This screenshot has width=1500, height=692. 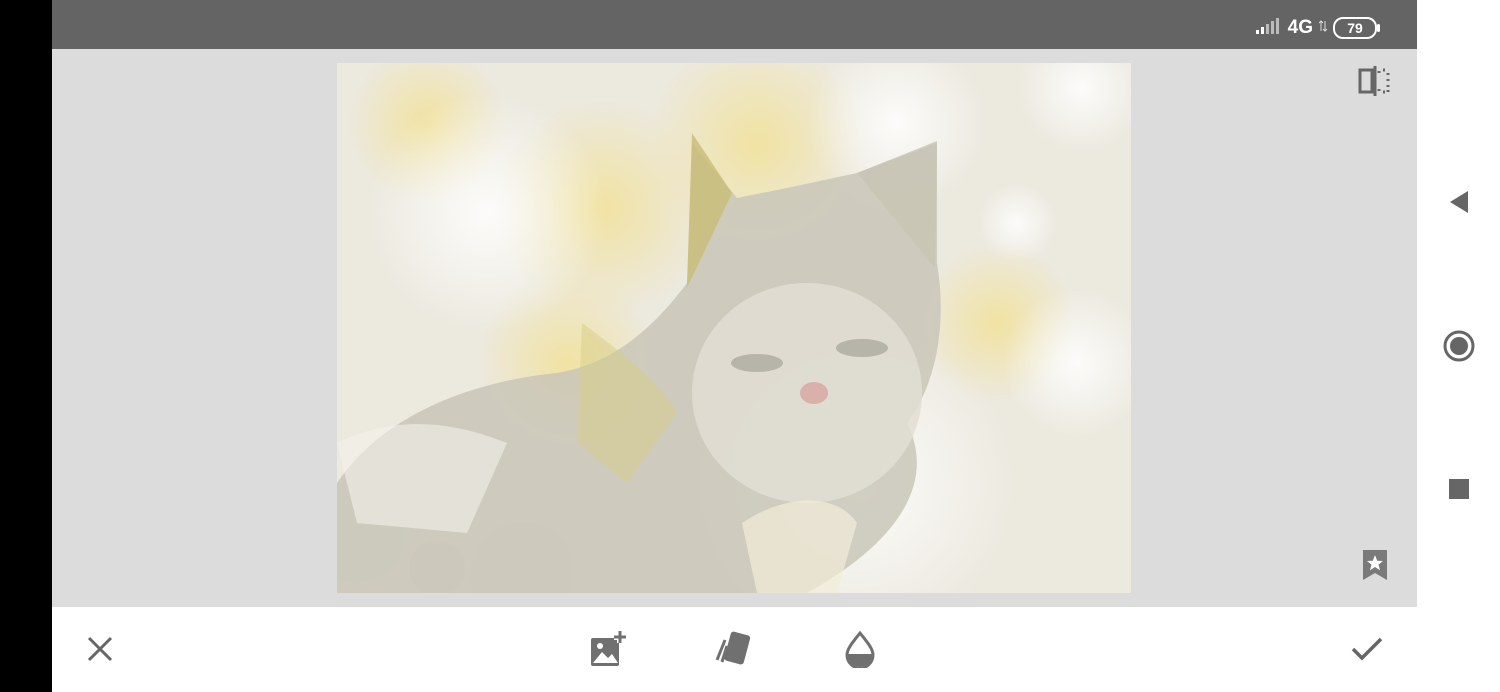 I want to click on system-nav-bar, so click(x=1458, y=346).